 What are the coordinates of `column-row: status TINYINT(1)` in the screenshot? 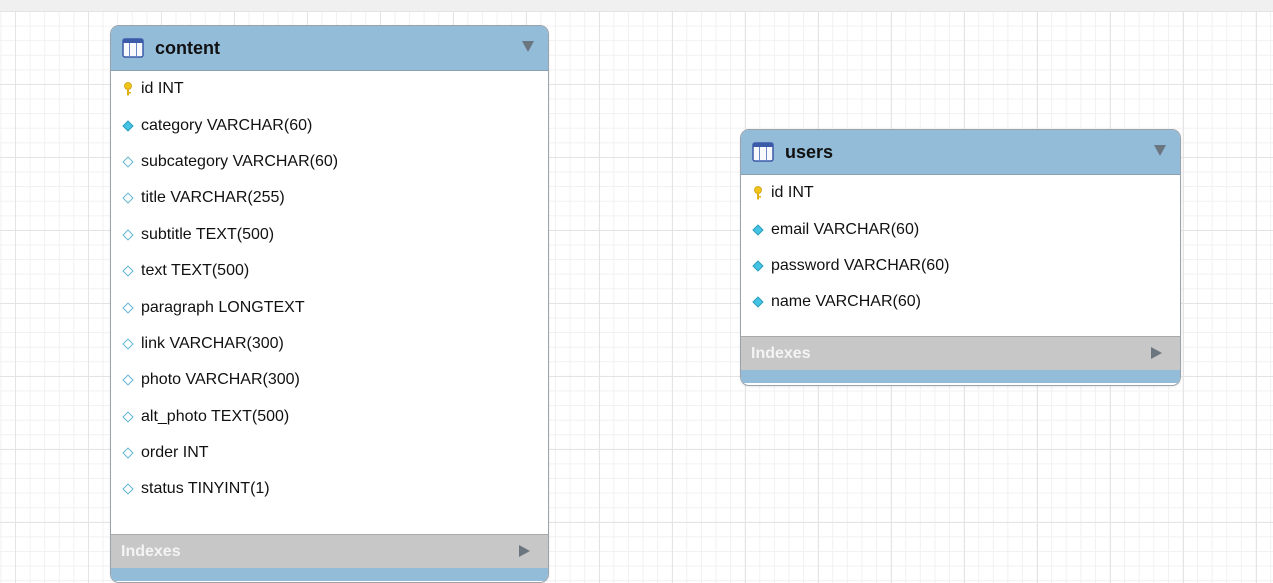 It's located at (329, 489).